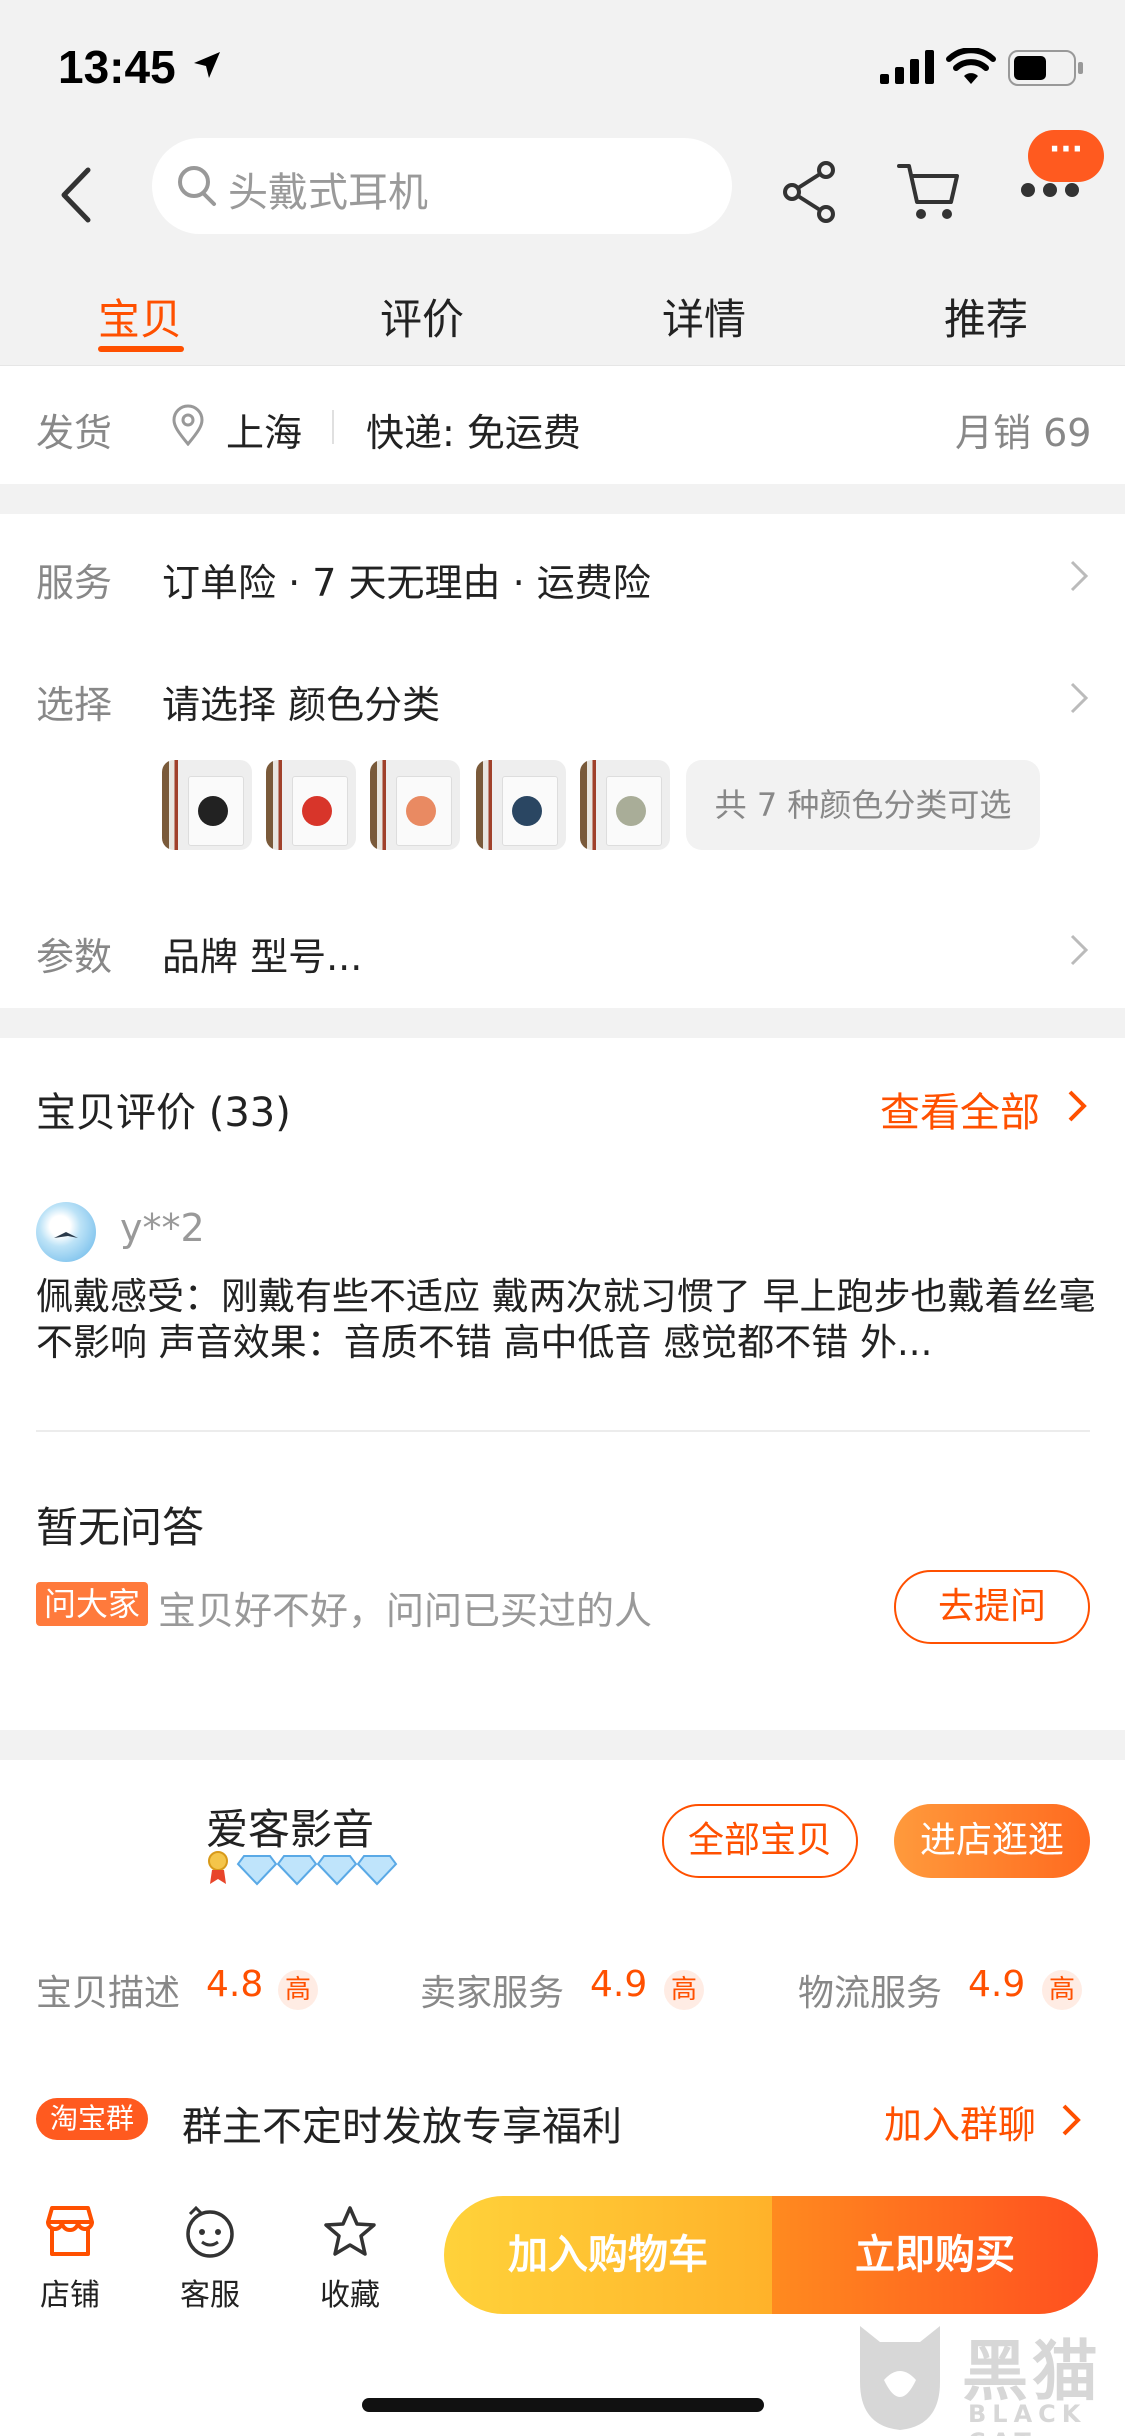 The image size is (1125, 2436). I want to click on store-label: 店铺, so click(70, 2295).